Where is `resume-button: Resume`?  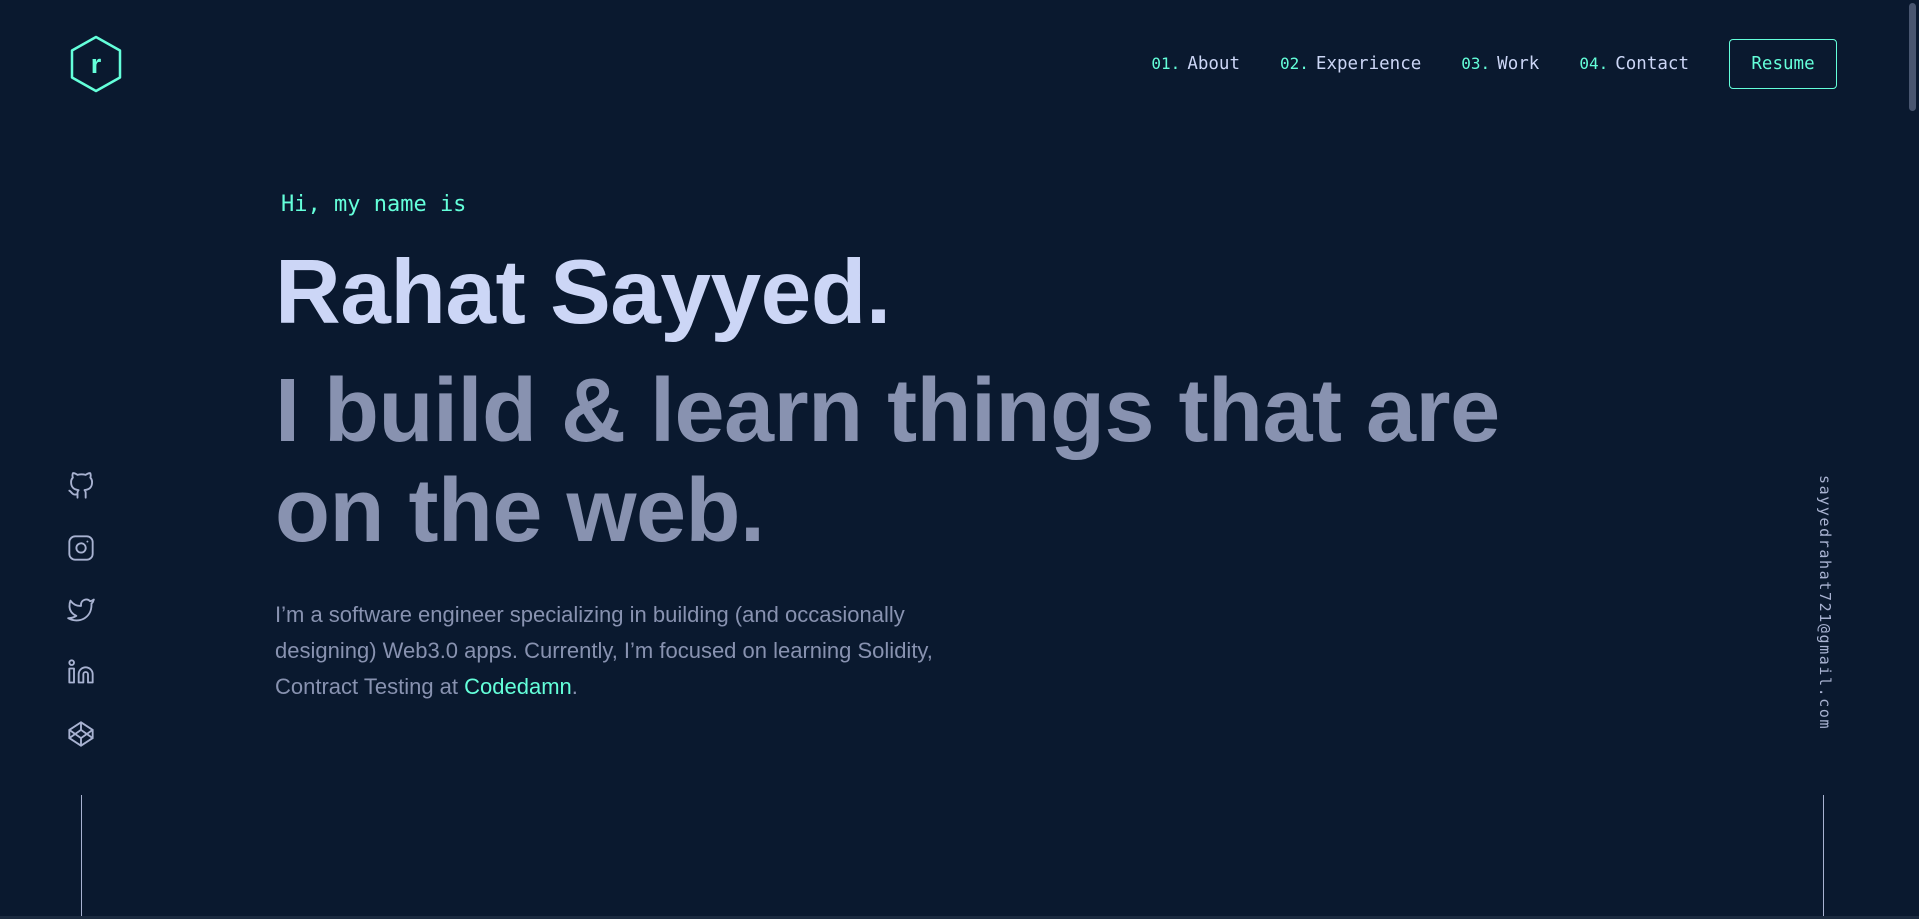
resume-button: Resume is located at coordinates (1783, 64).